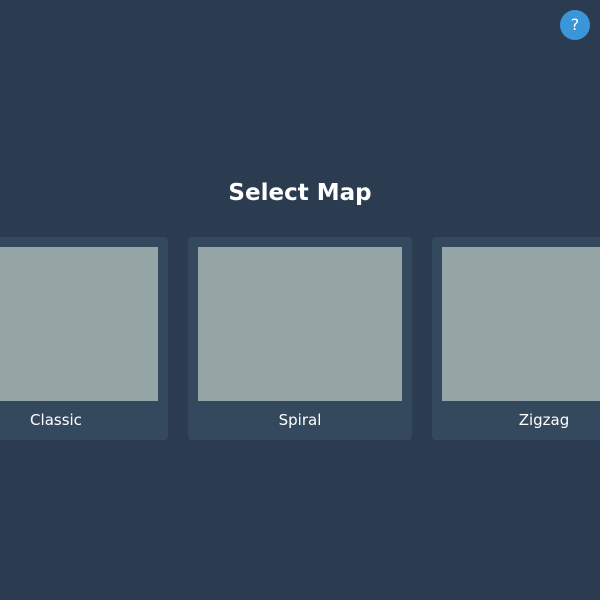 This screenshot has height=600, width=600. Describe the element at coordinates (544, 420) in the screenshot. I see `map-label-zigzag: Zigzag` at that location.